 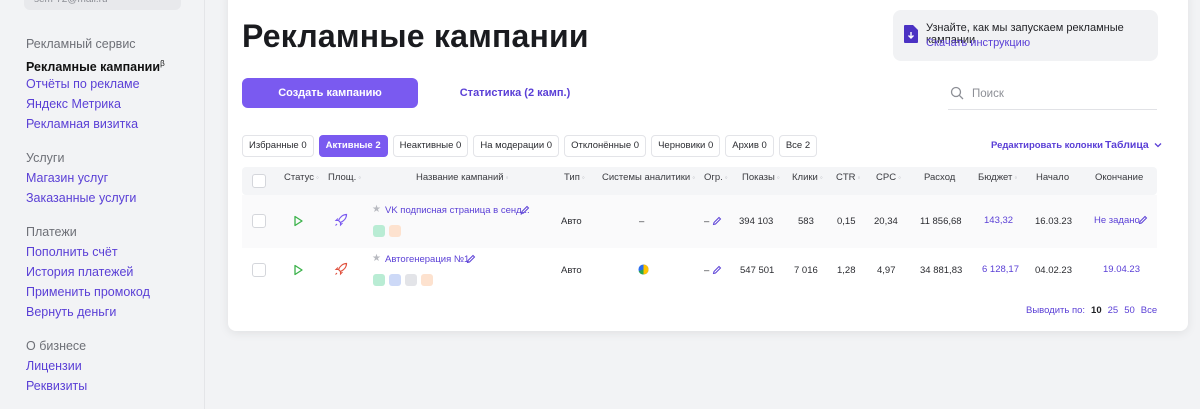 I want to click on sidebar-item-payment-history: История платежей, so click(x=88, y=272).